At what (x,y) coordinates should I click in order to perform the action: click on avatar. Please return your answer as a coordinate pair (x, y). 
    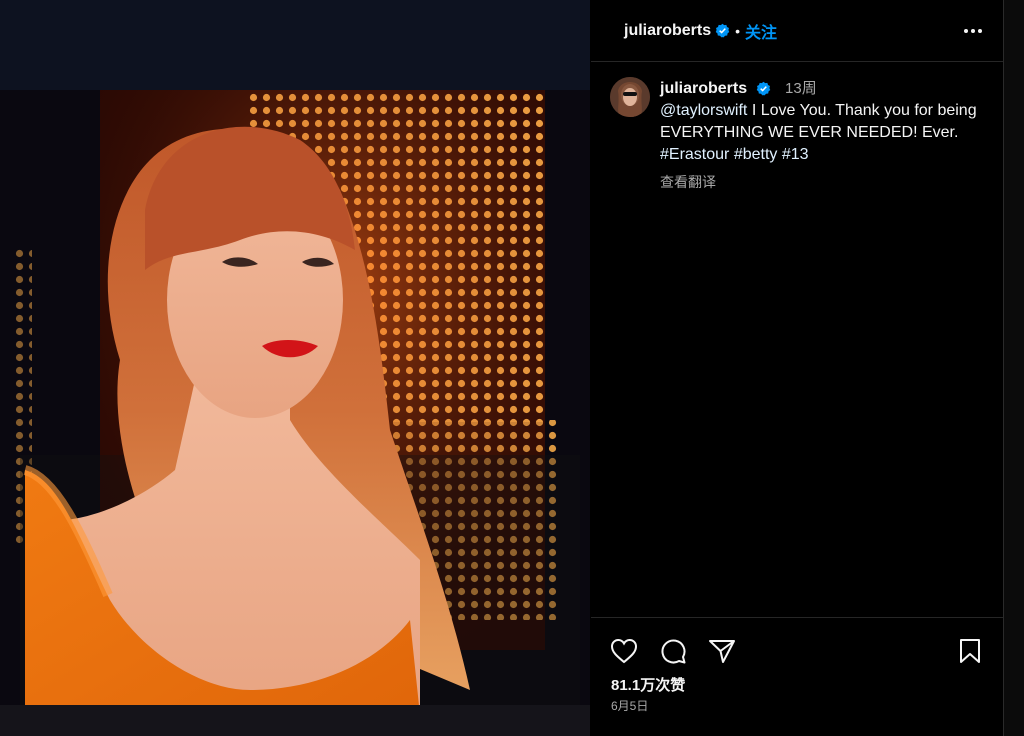
    Looking at the image, I should click on (630, 97).